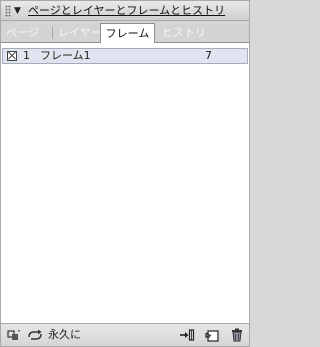  What do you see at coordinates (12, 56) in the screenshot?
I see `frame-visibility-icon` at bounding box center [12, 56].